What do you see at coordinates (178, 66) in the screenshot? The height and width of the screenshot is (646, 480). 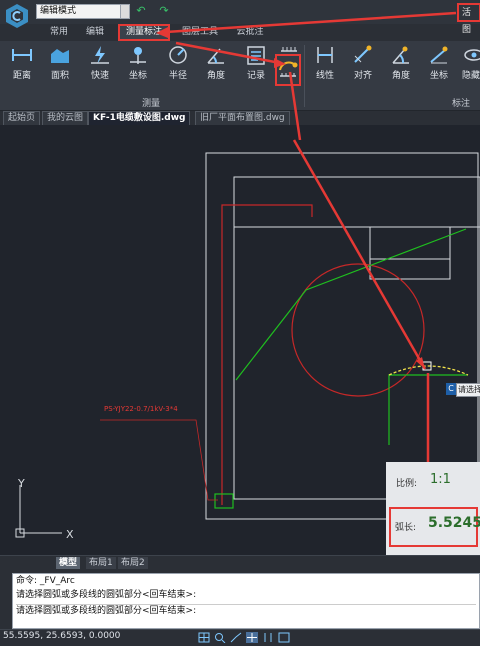 I see `radius-button: 半径` at bounding box center [178, 66].